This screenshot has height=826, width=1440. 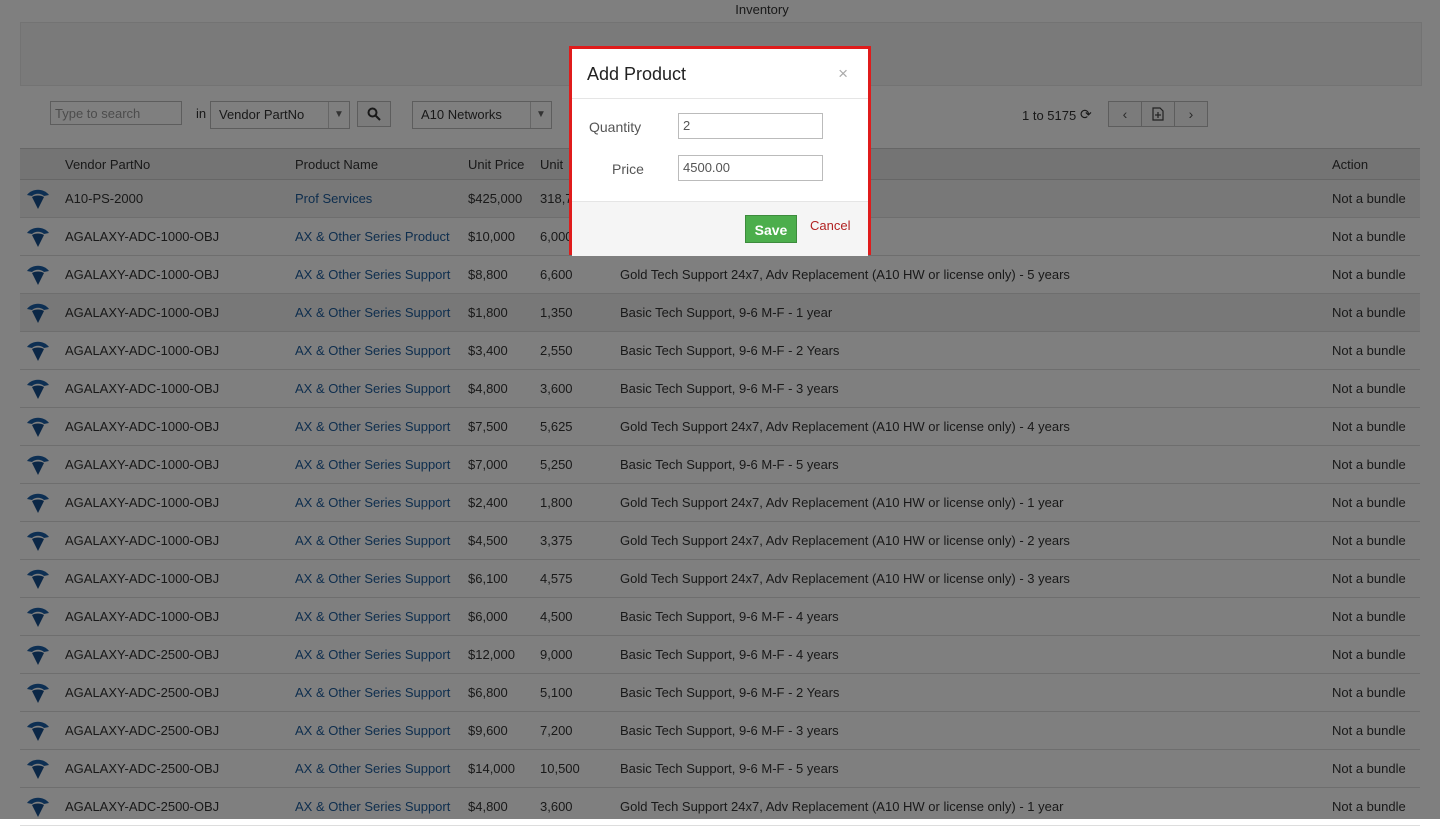 What do you see at coordinates (637, 74) in the screenshot?
I see `modal-title: Add Product` at bounding box center [637, 74].